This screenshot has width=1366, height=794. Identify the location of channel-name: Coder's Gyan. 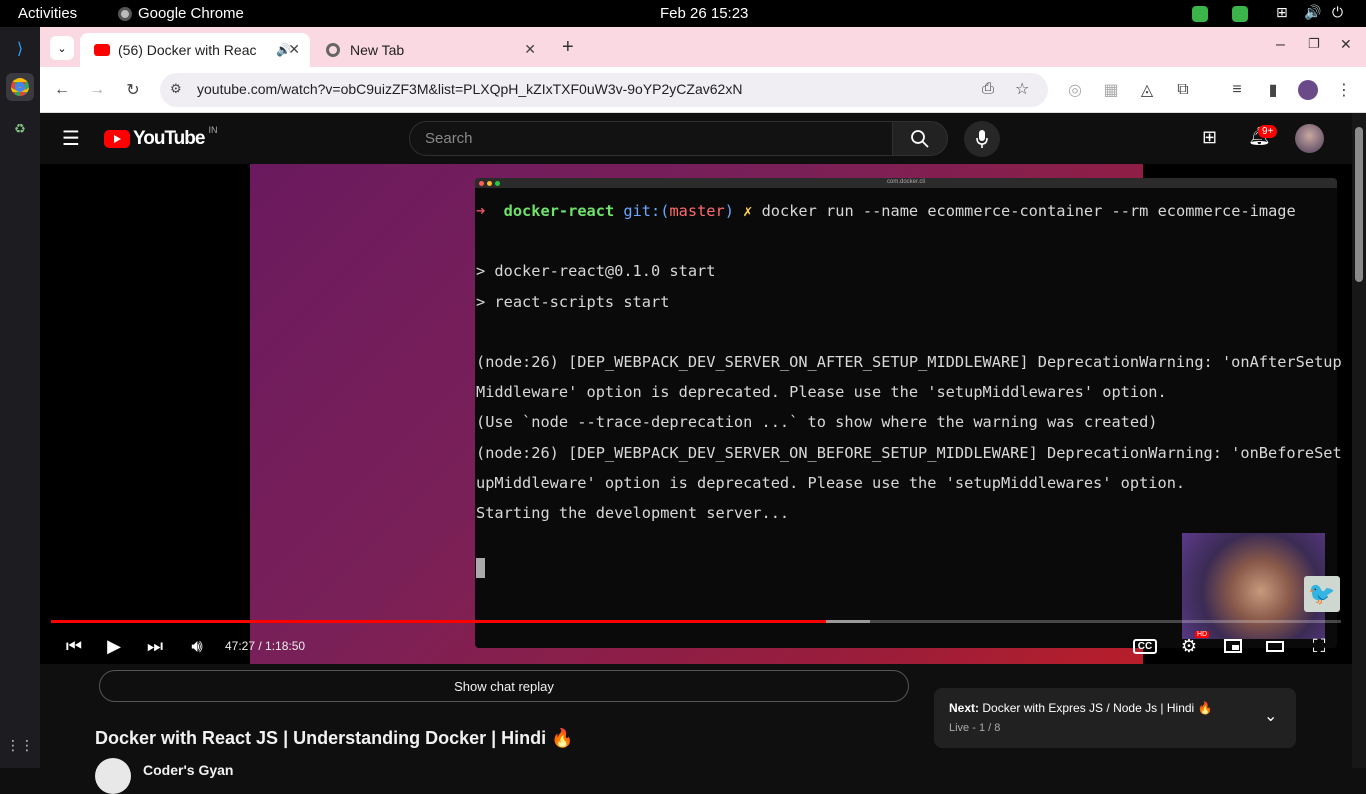
(188, 770).